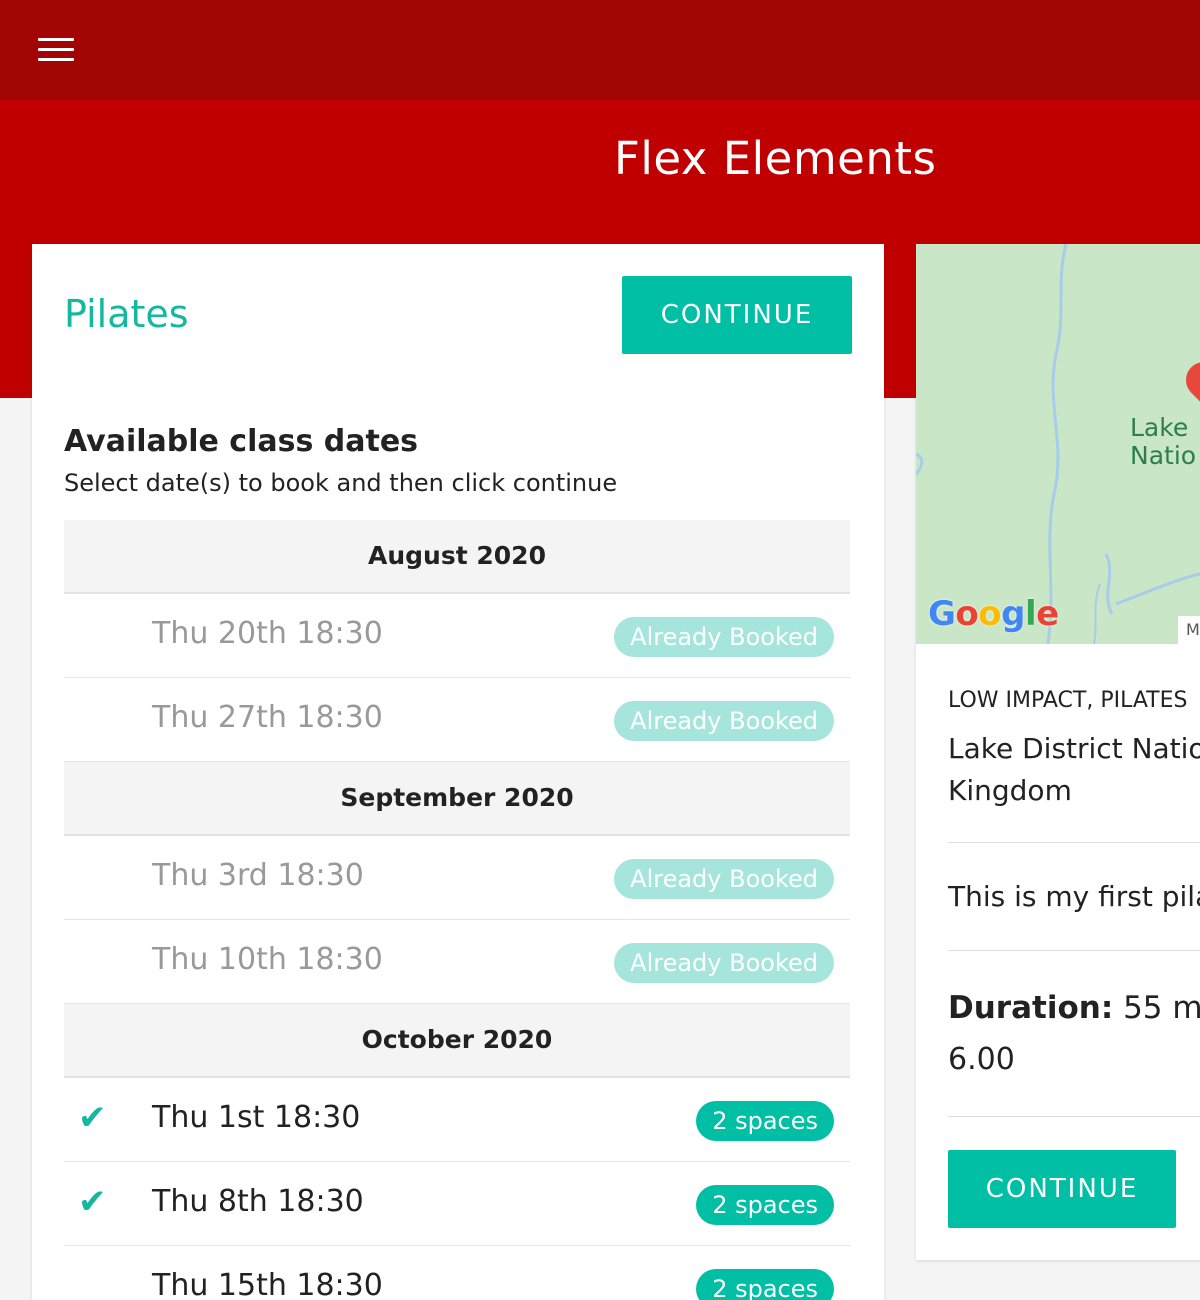  What do you see at coordinates (457, 1041) in the screenshot?
I see `month-header: October 2020` at bounding box center [457, 1041].